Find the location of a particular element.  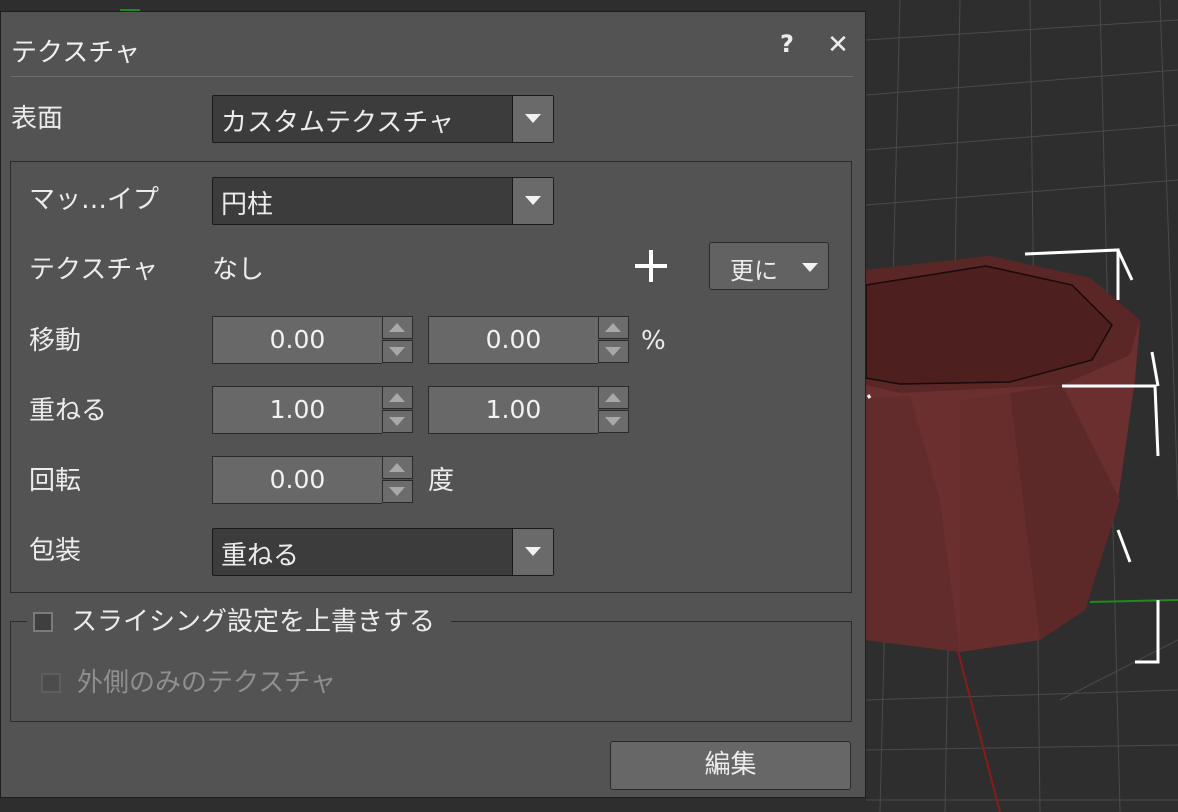

repeat-y-input: 1.00 is located at coordinates (513, 410).